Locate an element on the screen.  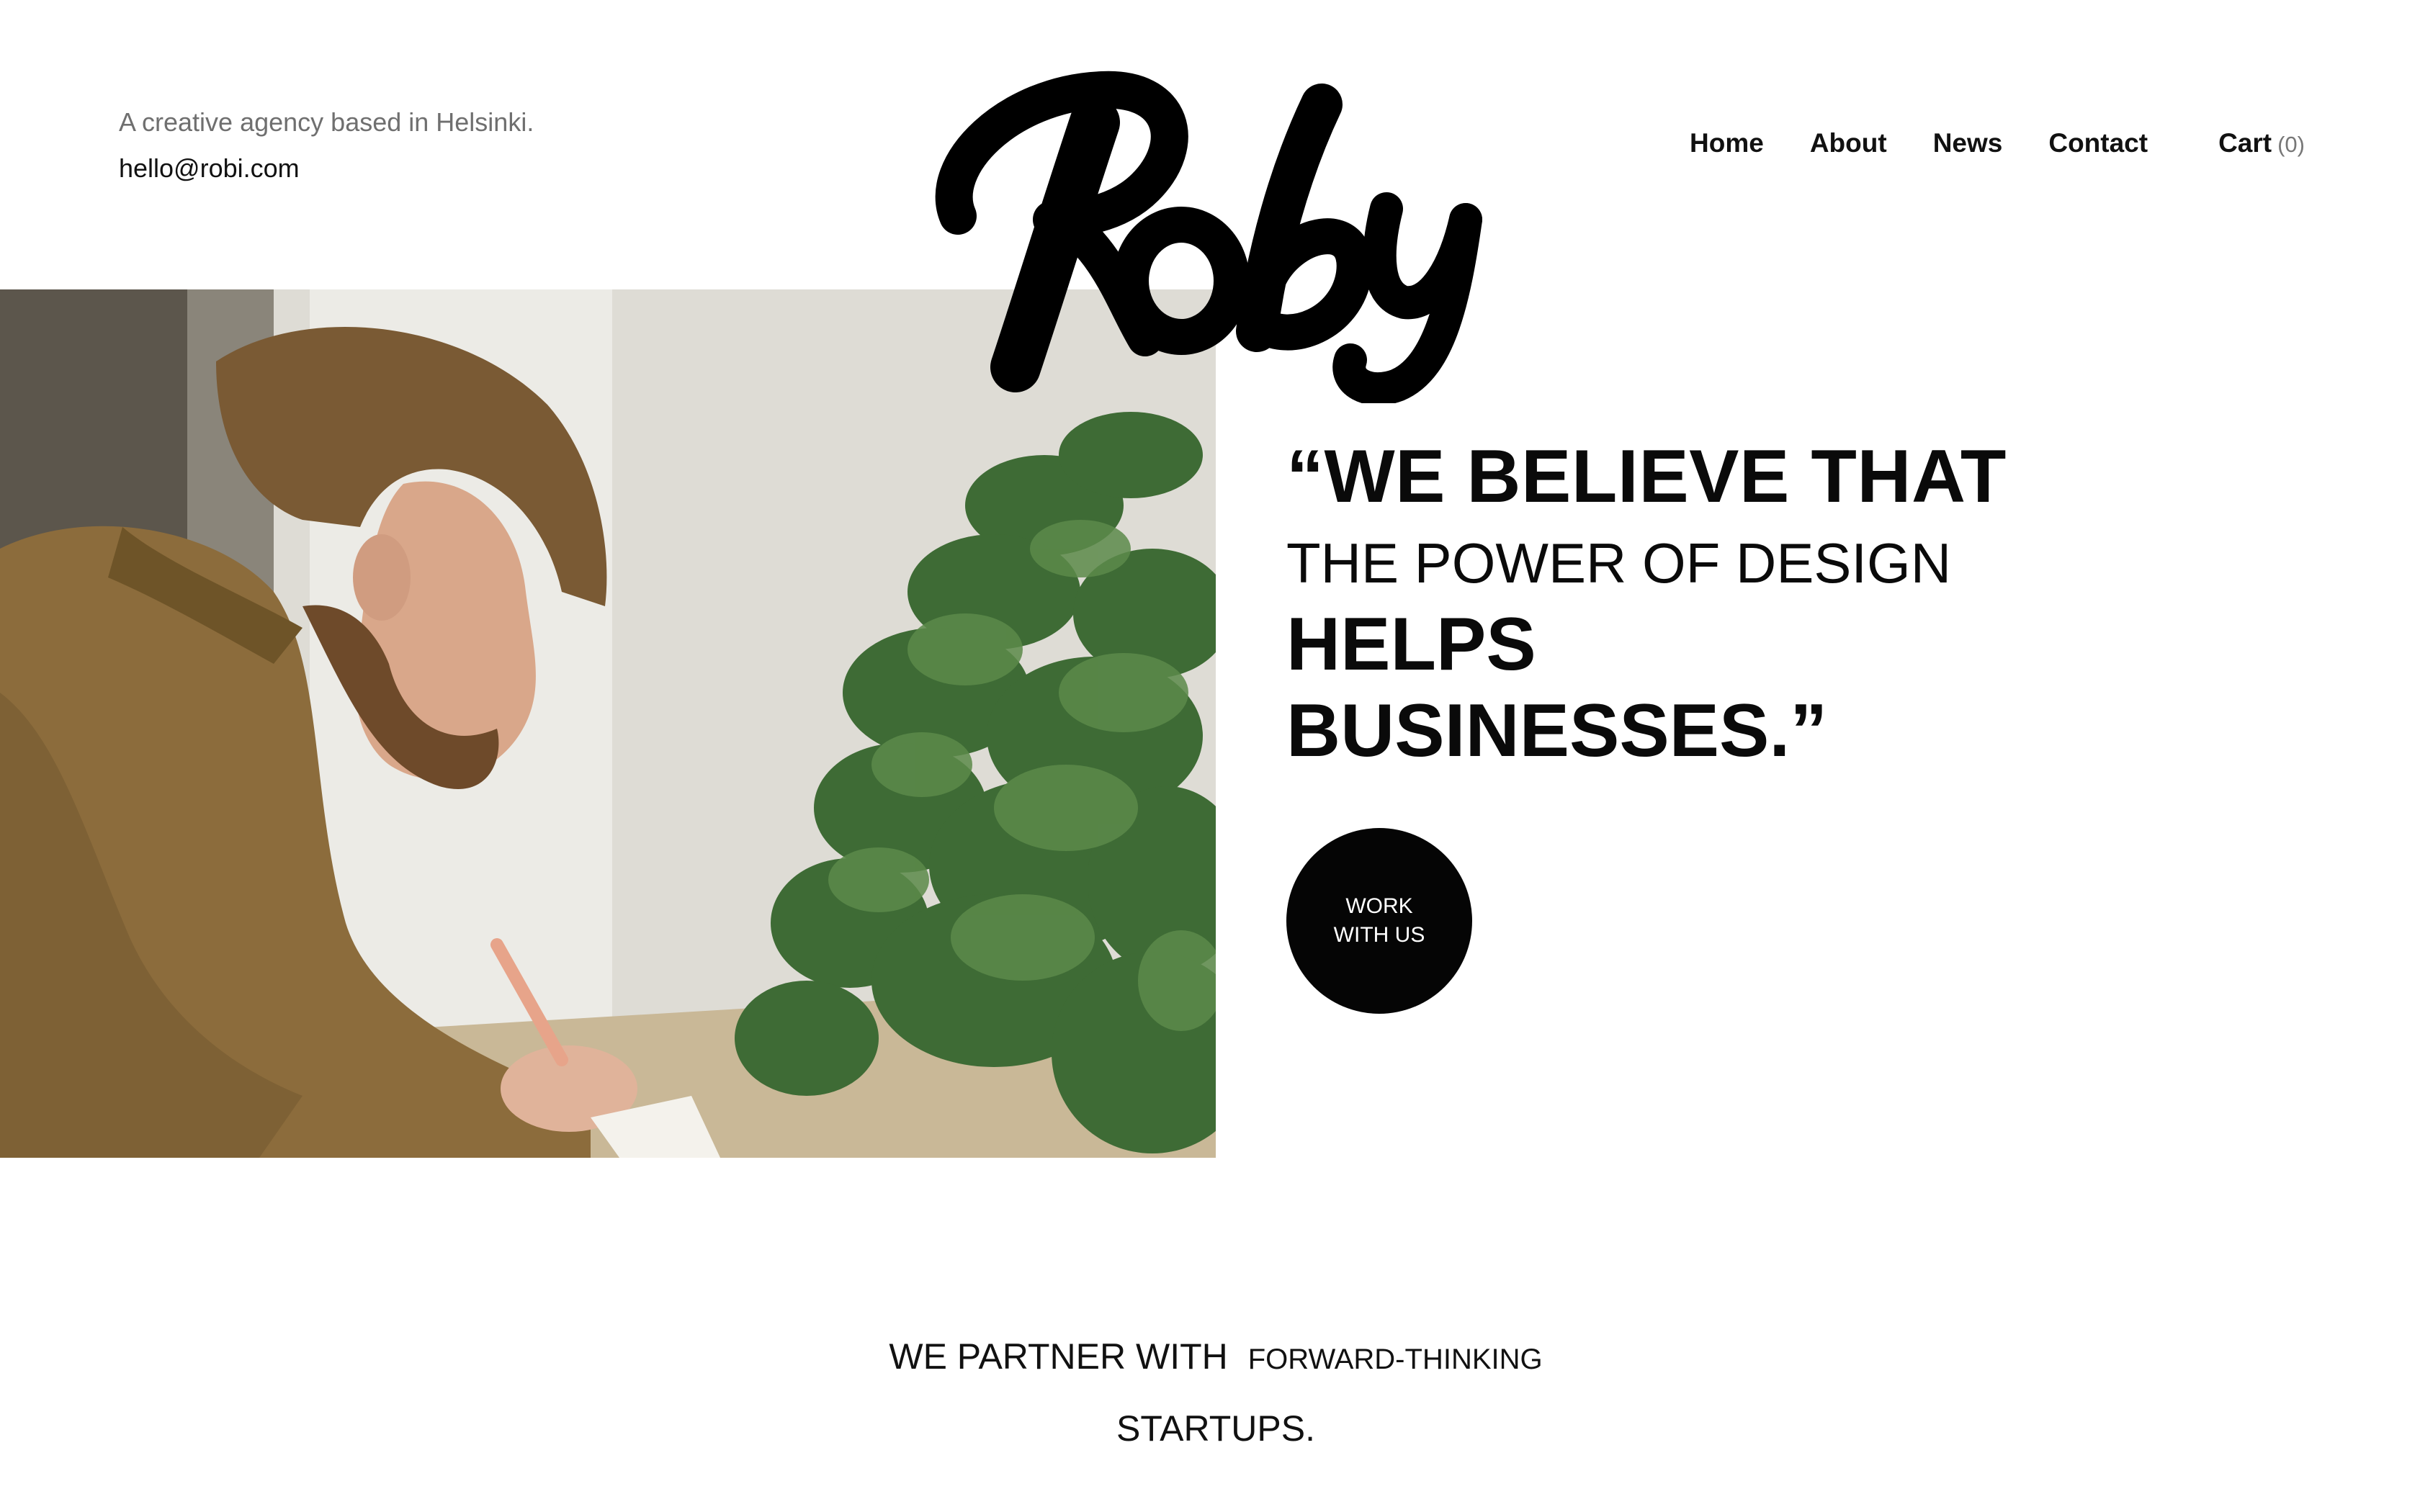
partner-line-1: WE PARTNER WITH FORWARD-THINKING is located at coordinates (1210, 1356).